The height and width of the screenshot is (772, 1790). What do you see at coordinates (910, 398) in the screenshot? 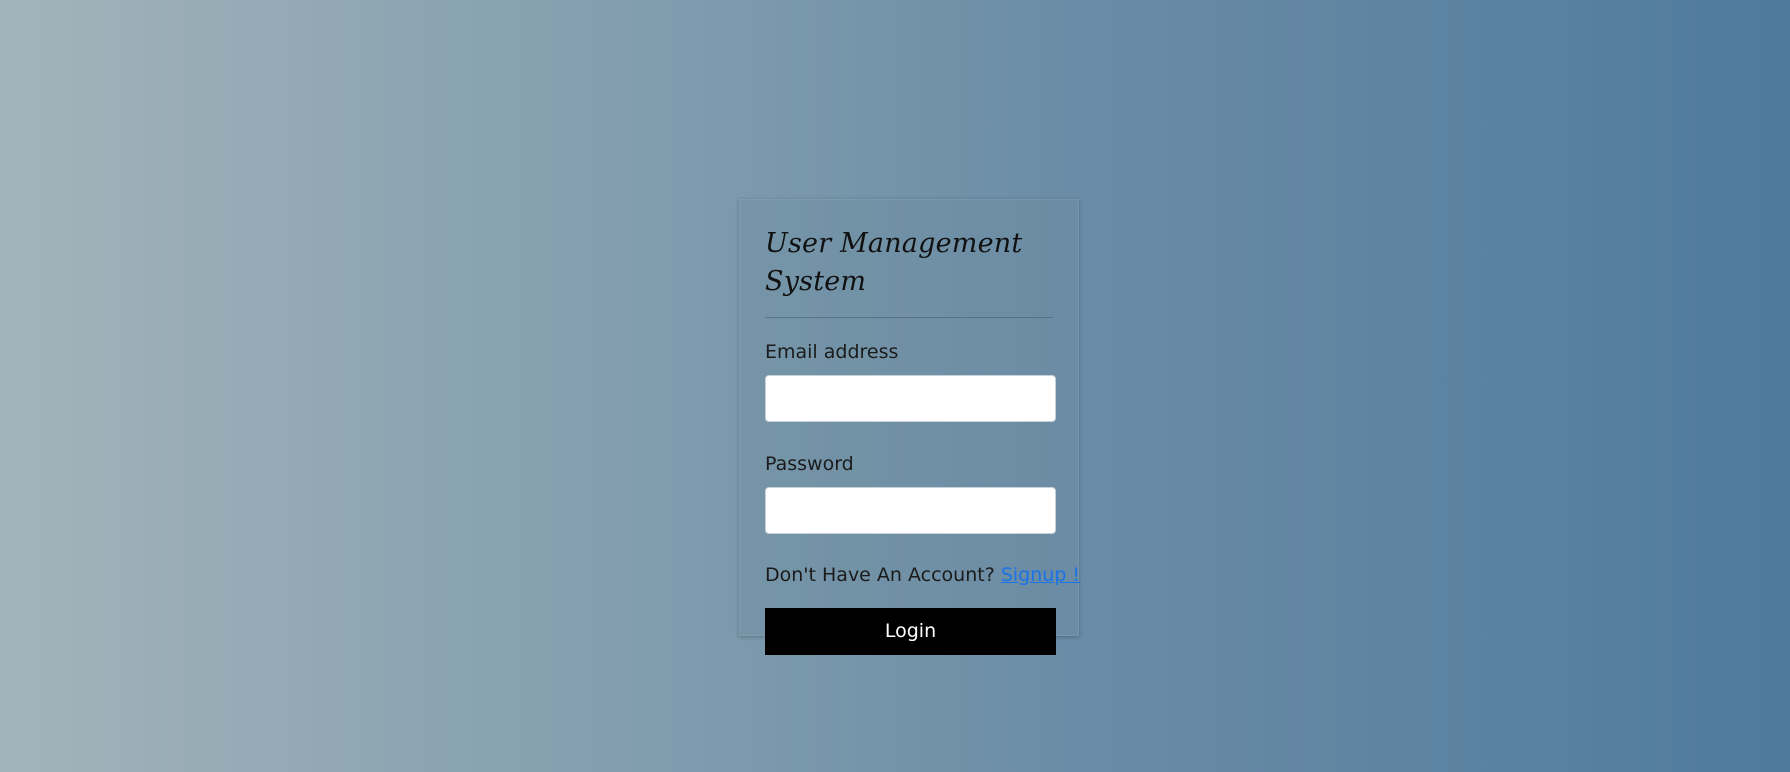
I see `email-field` at bounding box center [910, 398].